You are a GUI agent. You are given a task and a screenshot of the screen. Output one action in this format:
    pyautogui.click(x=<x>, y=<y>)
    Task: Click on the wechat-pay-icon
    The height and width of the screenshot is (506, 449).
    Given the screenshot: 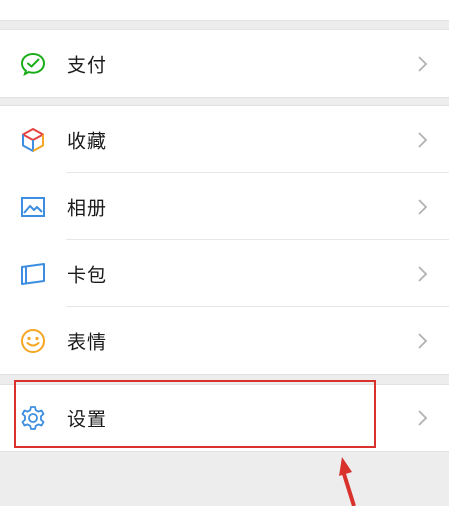 What is the action you would take?
    pyautogui.click(x=33, y=64)
    